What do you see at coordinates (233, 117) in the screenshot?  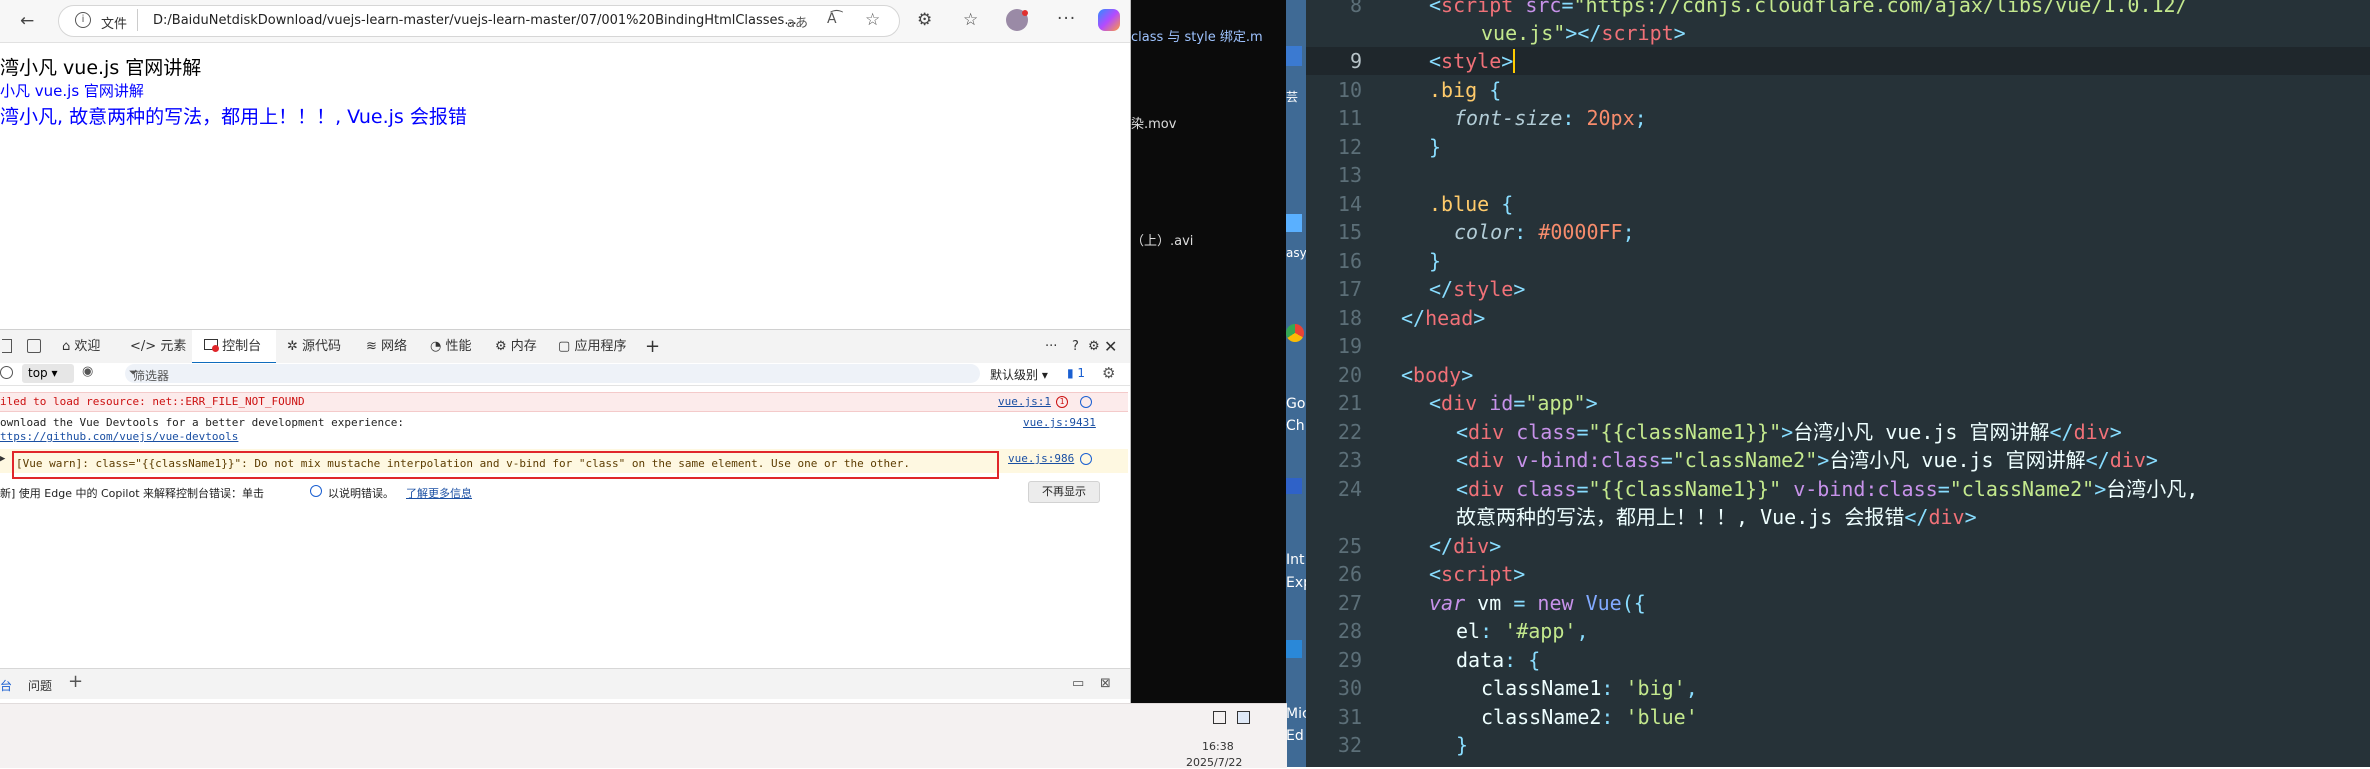 I see `page-line-3: 湾小凡, 故意两种的写法，都用上！！！, Vue.js 会报错` at bounding box center [233, 117].